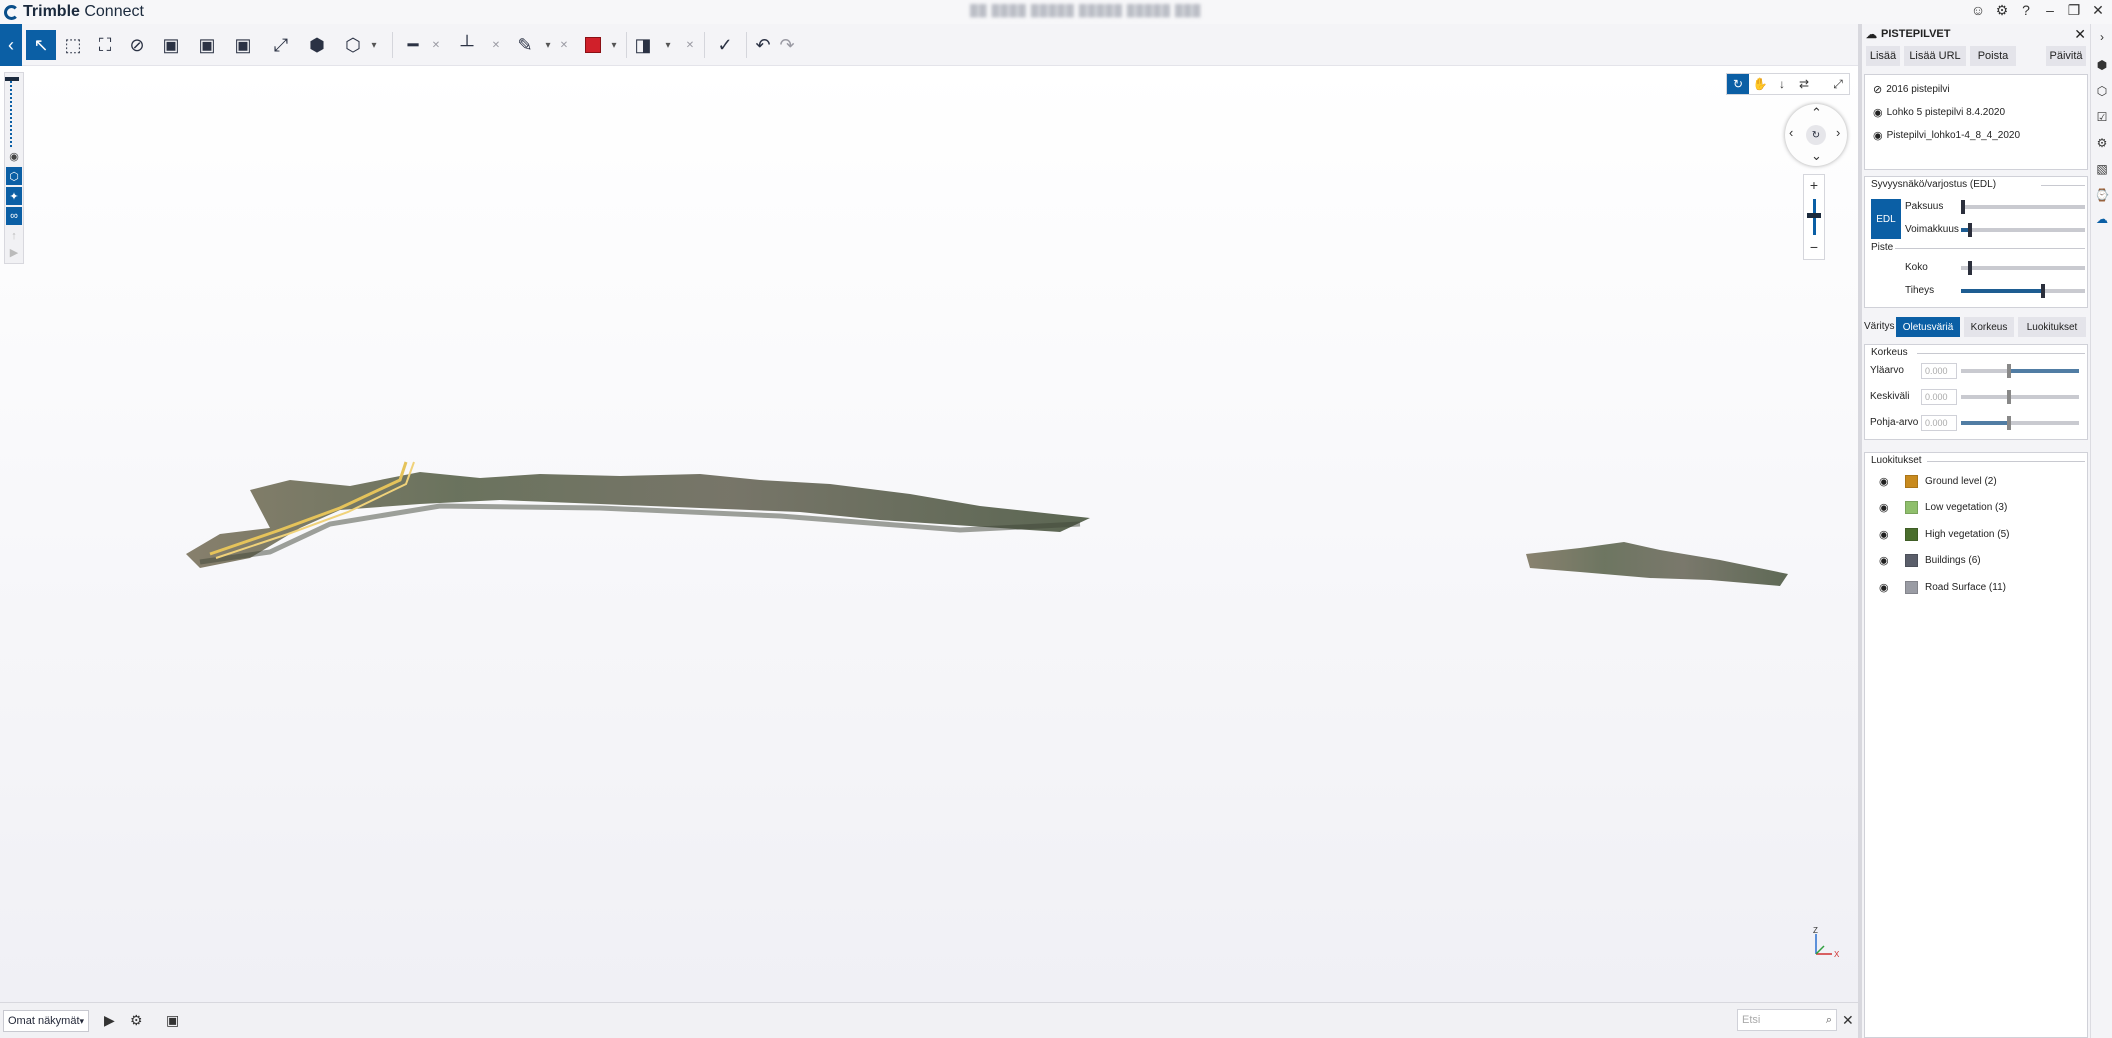 Image resolution: width=2112 pixels, height=1038 pixels. What do you see at coordinates (1838, 84) in the screenshot?
I see `fullscreen-icon: ⤢` at bounding box center [1838, 84].